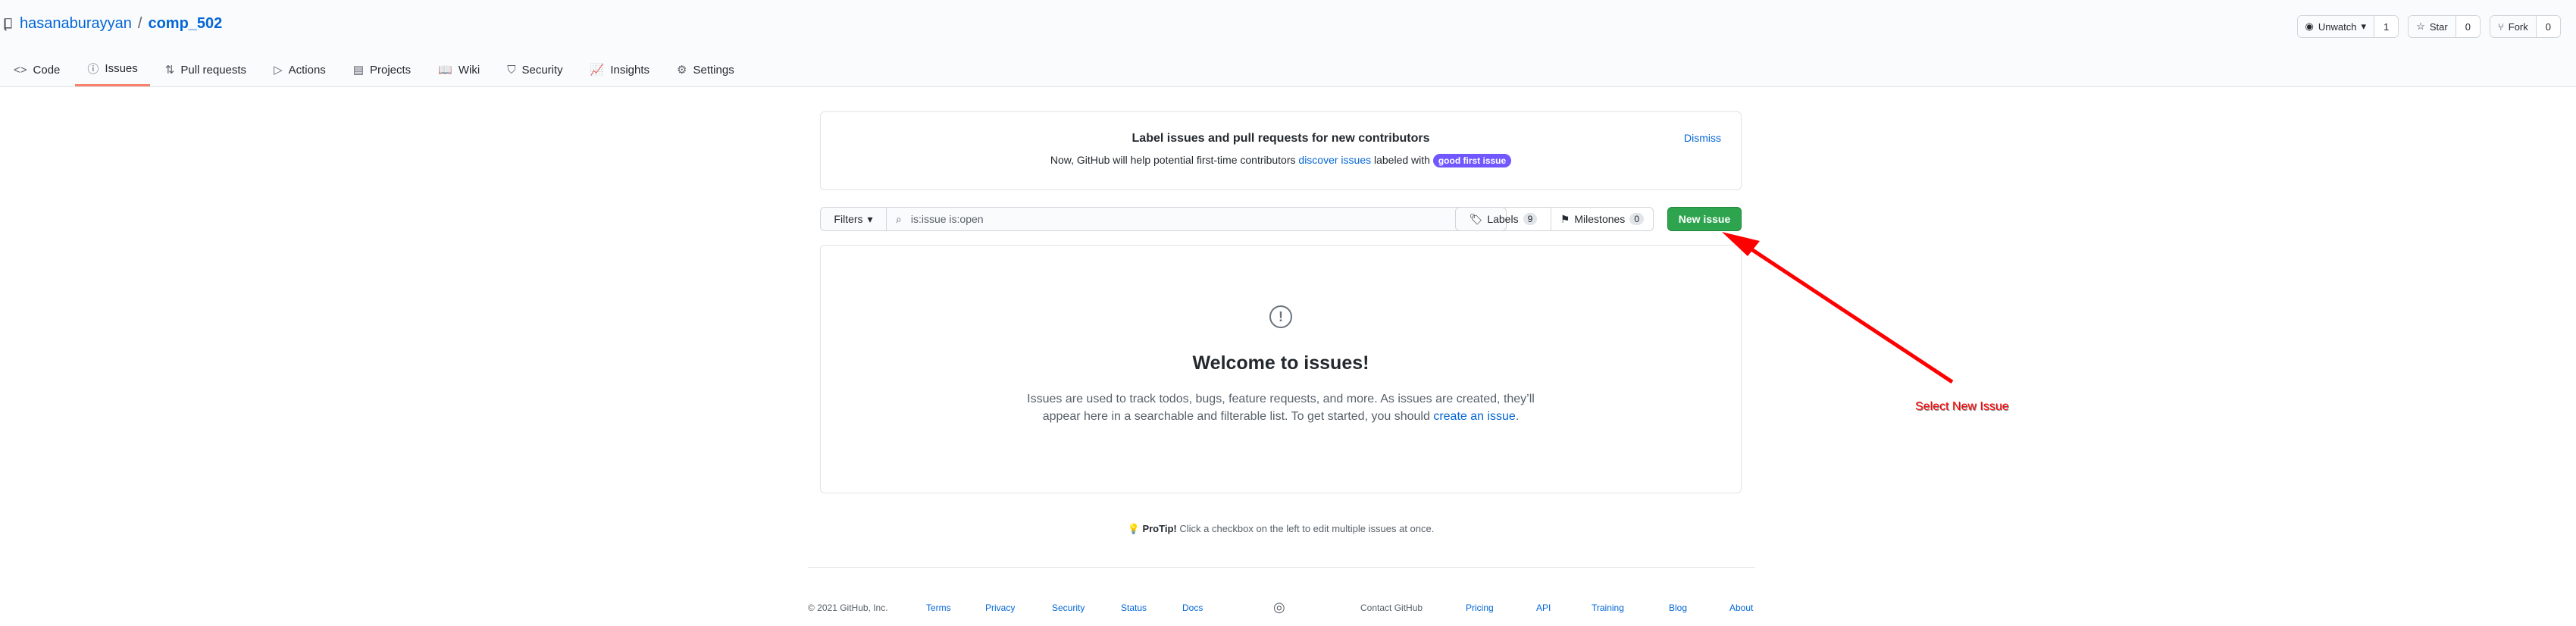  I want to click on tab-label: Pull requests, so click(214, 70).